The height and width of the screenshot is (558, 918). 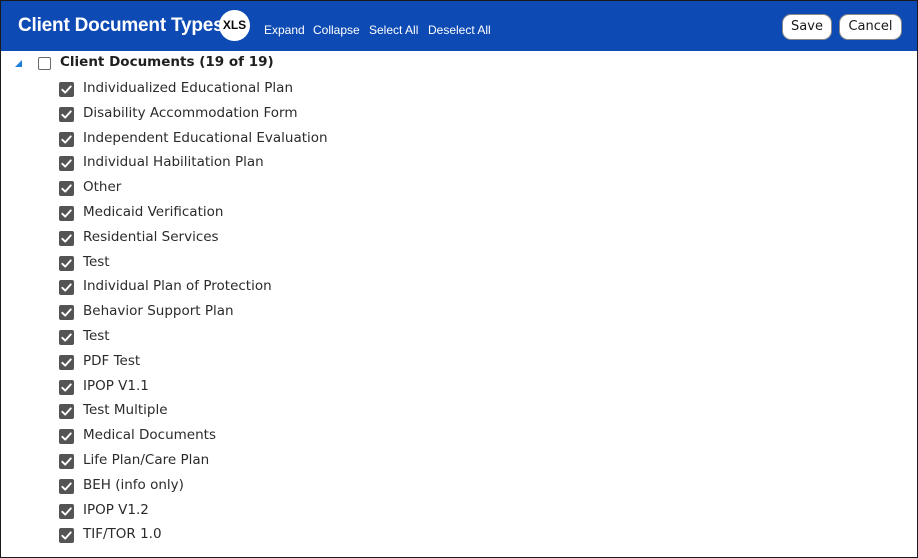 What do you see at coordinates (122, 534) in the screenshot?
I see `tree-item-label: TIF/TOR 1.0` at bounding box center [122, 534].